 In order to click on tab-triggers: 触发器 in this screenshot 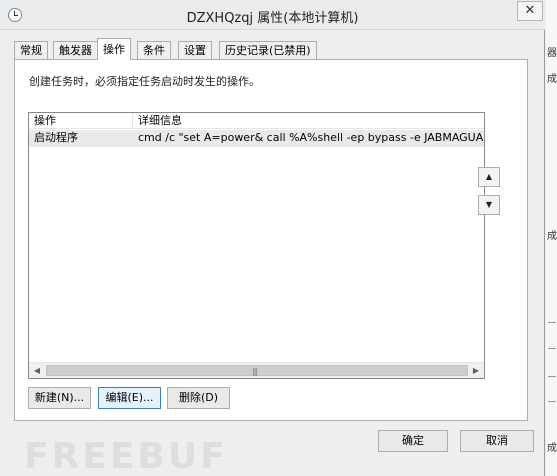, I will do `click(75, 50)`.